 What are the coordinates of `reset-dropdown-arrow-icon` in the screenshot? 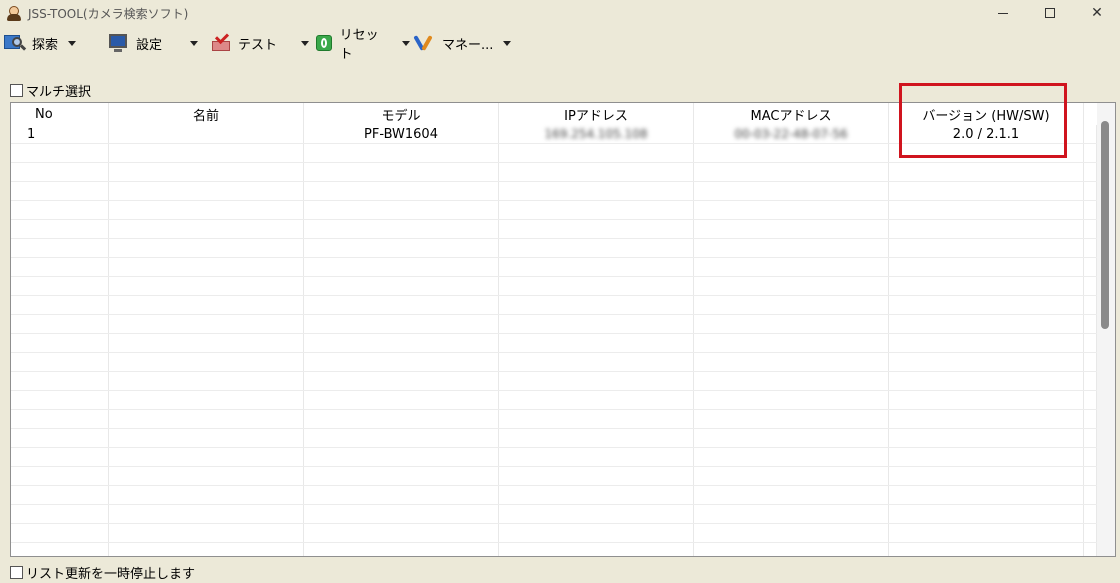 It's located at (406, 43).